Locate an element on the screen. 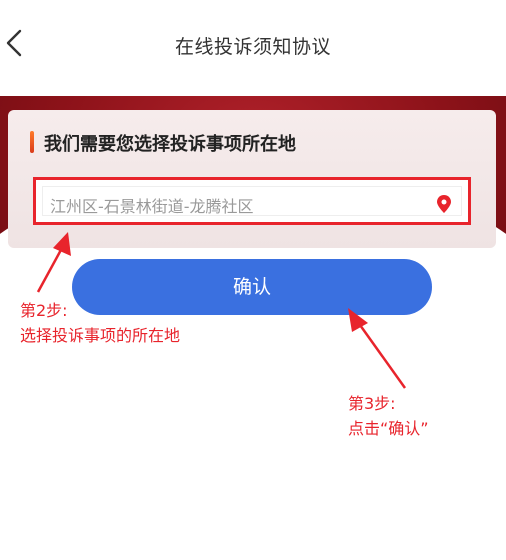  location-pin-icon is located at coordinates (444, 204).